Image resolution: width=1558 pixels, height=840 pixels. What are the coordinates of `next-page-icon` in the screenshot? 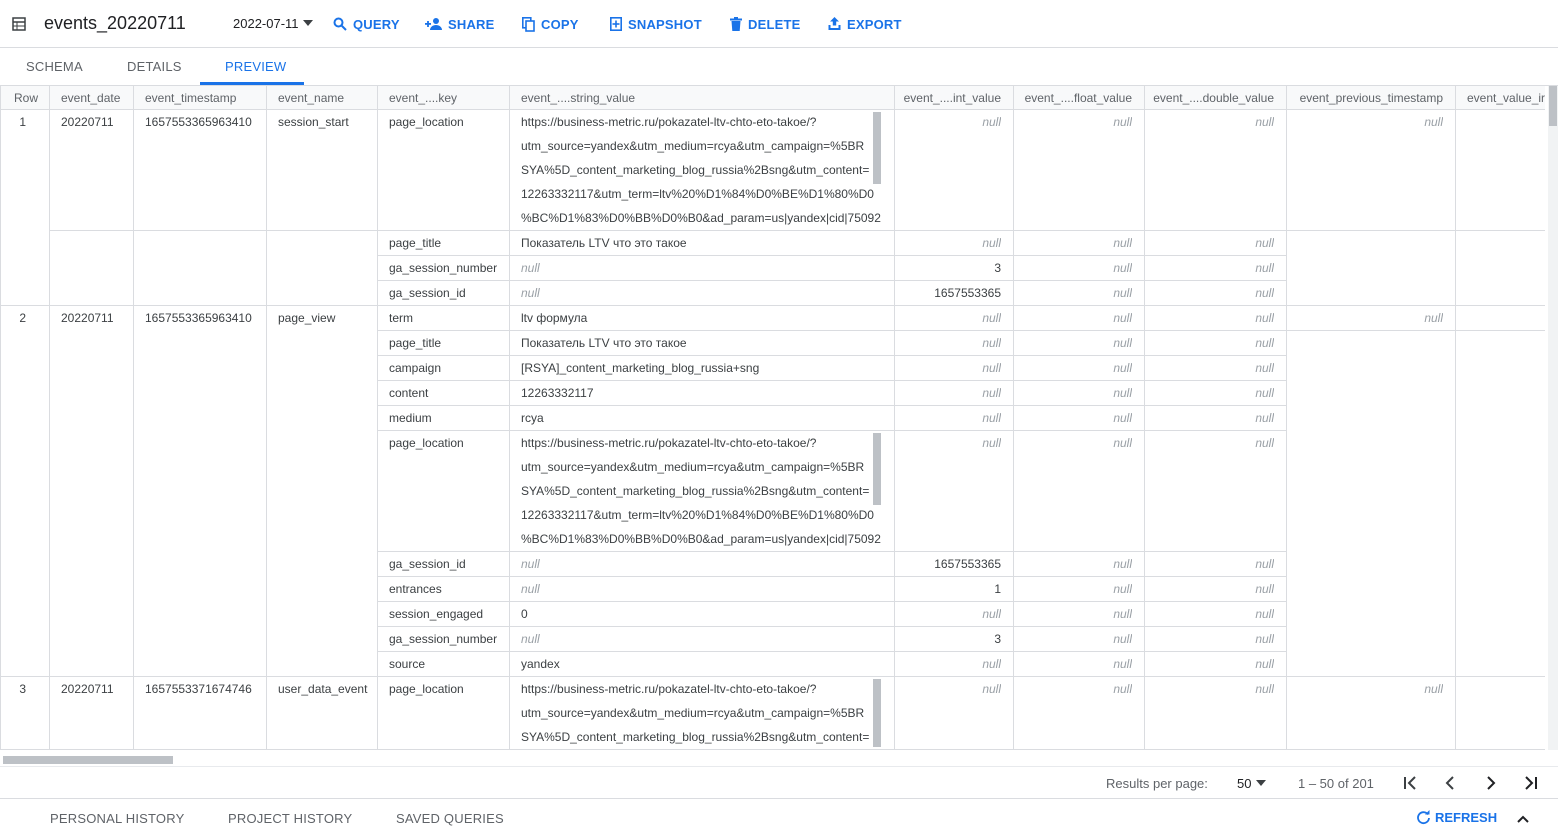 It's located at (1491, 783).